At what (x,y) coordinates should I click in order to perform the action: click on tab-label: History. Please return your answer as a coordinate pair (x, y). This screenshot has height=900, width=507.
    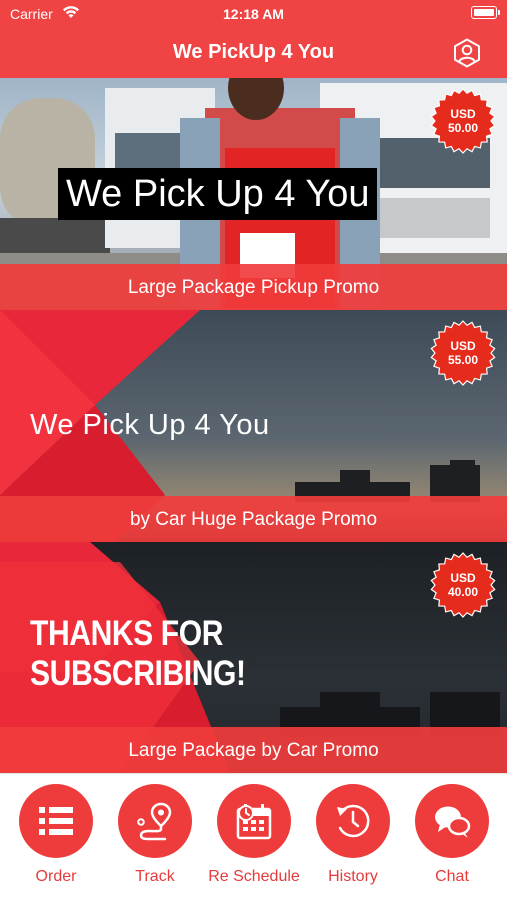
    Looking at the image, I should click on (353, 876).